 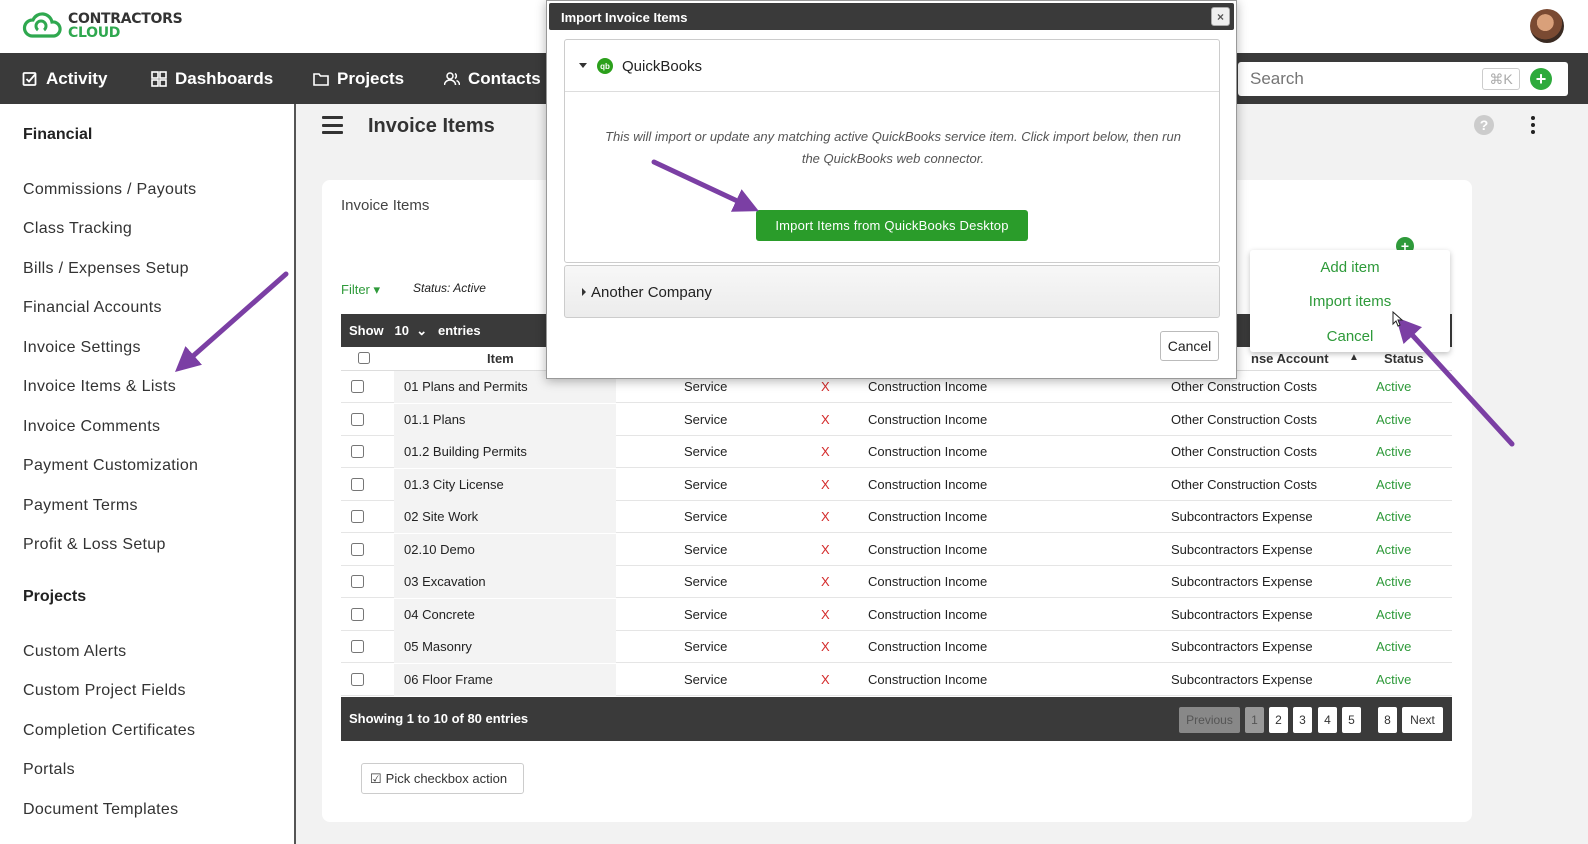 What do you see at coordinates (1278, 720) in the screenshot?
I see `pagination-page-2: 2` at bounding box center [1278, 720].